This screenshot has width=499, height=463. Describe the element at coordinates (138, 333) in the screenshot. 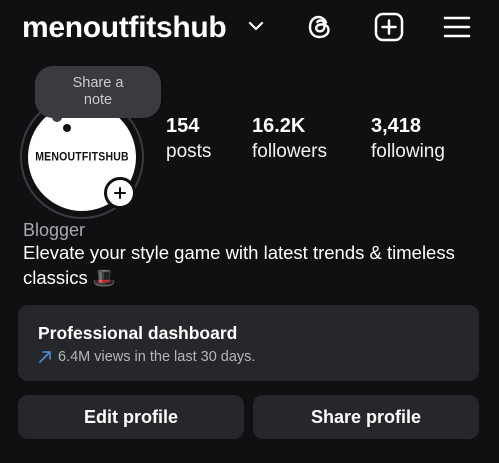

I see `dashboard-title: Professional dashboard` at that location.